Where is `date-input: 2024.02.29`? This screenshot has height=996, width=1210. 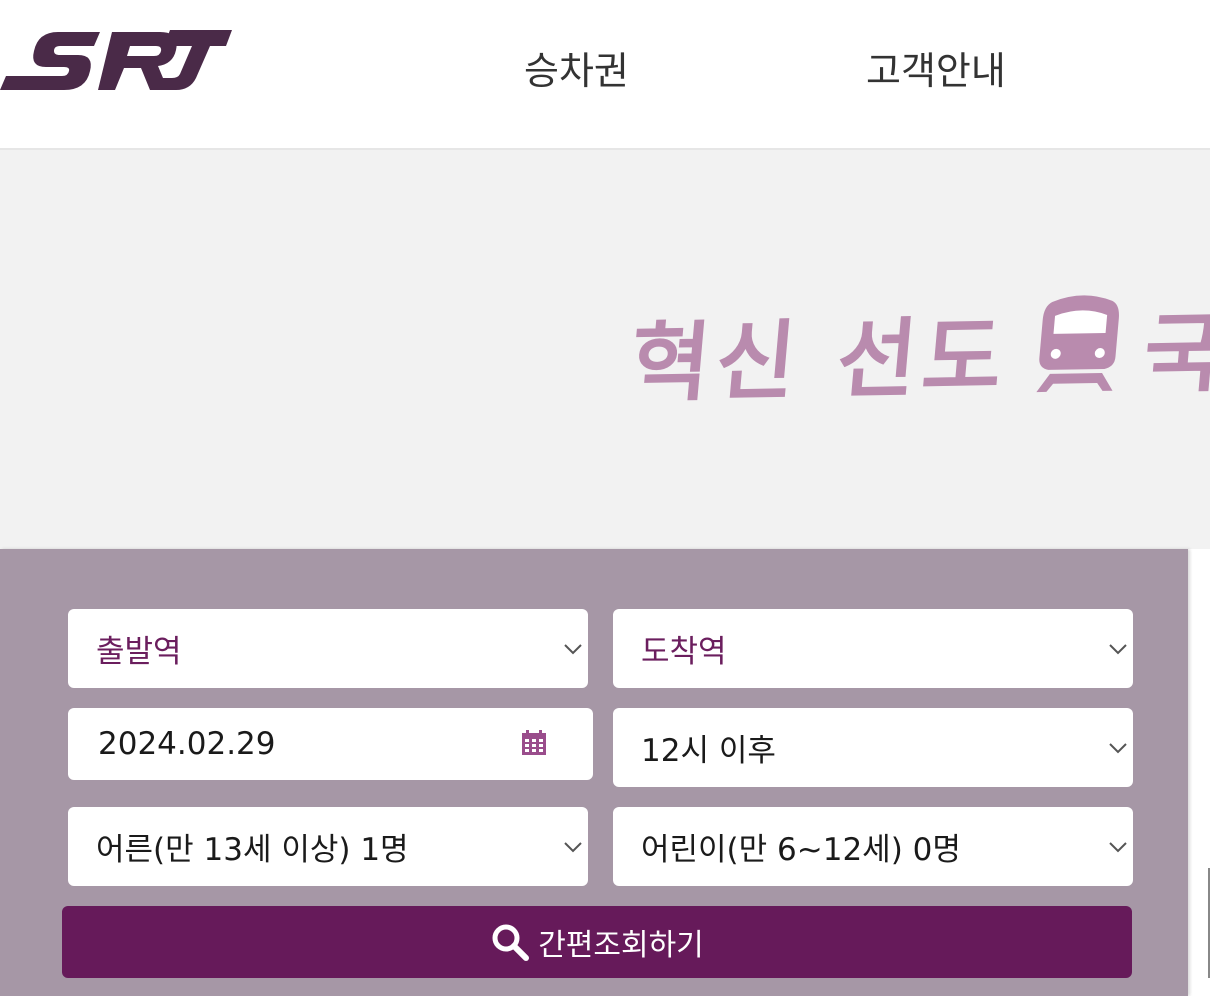 date-input: 2024.02.29 is located at coordinates (330, 744).